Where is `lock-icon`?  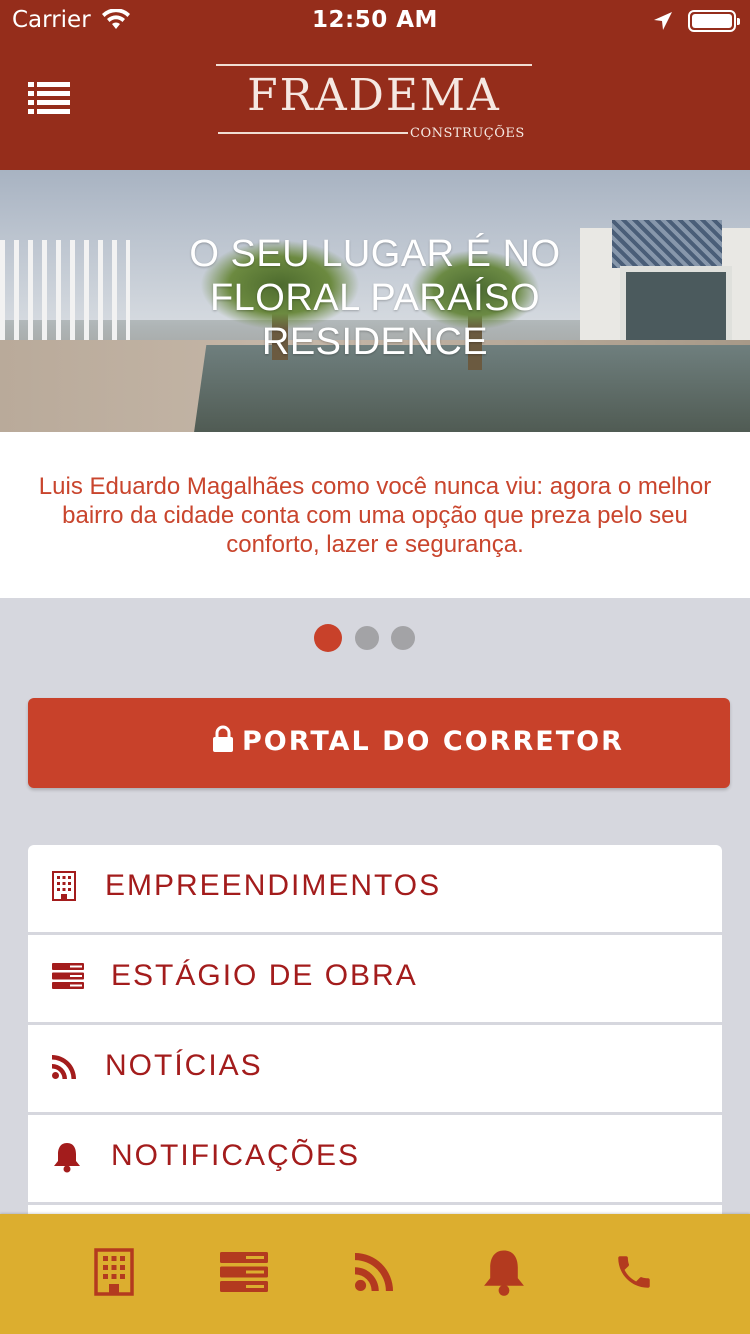 lock-icon is located at coordinates (223, 741).